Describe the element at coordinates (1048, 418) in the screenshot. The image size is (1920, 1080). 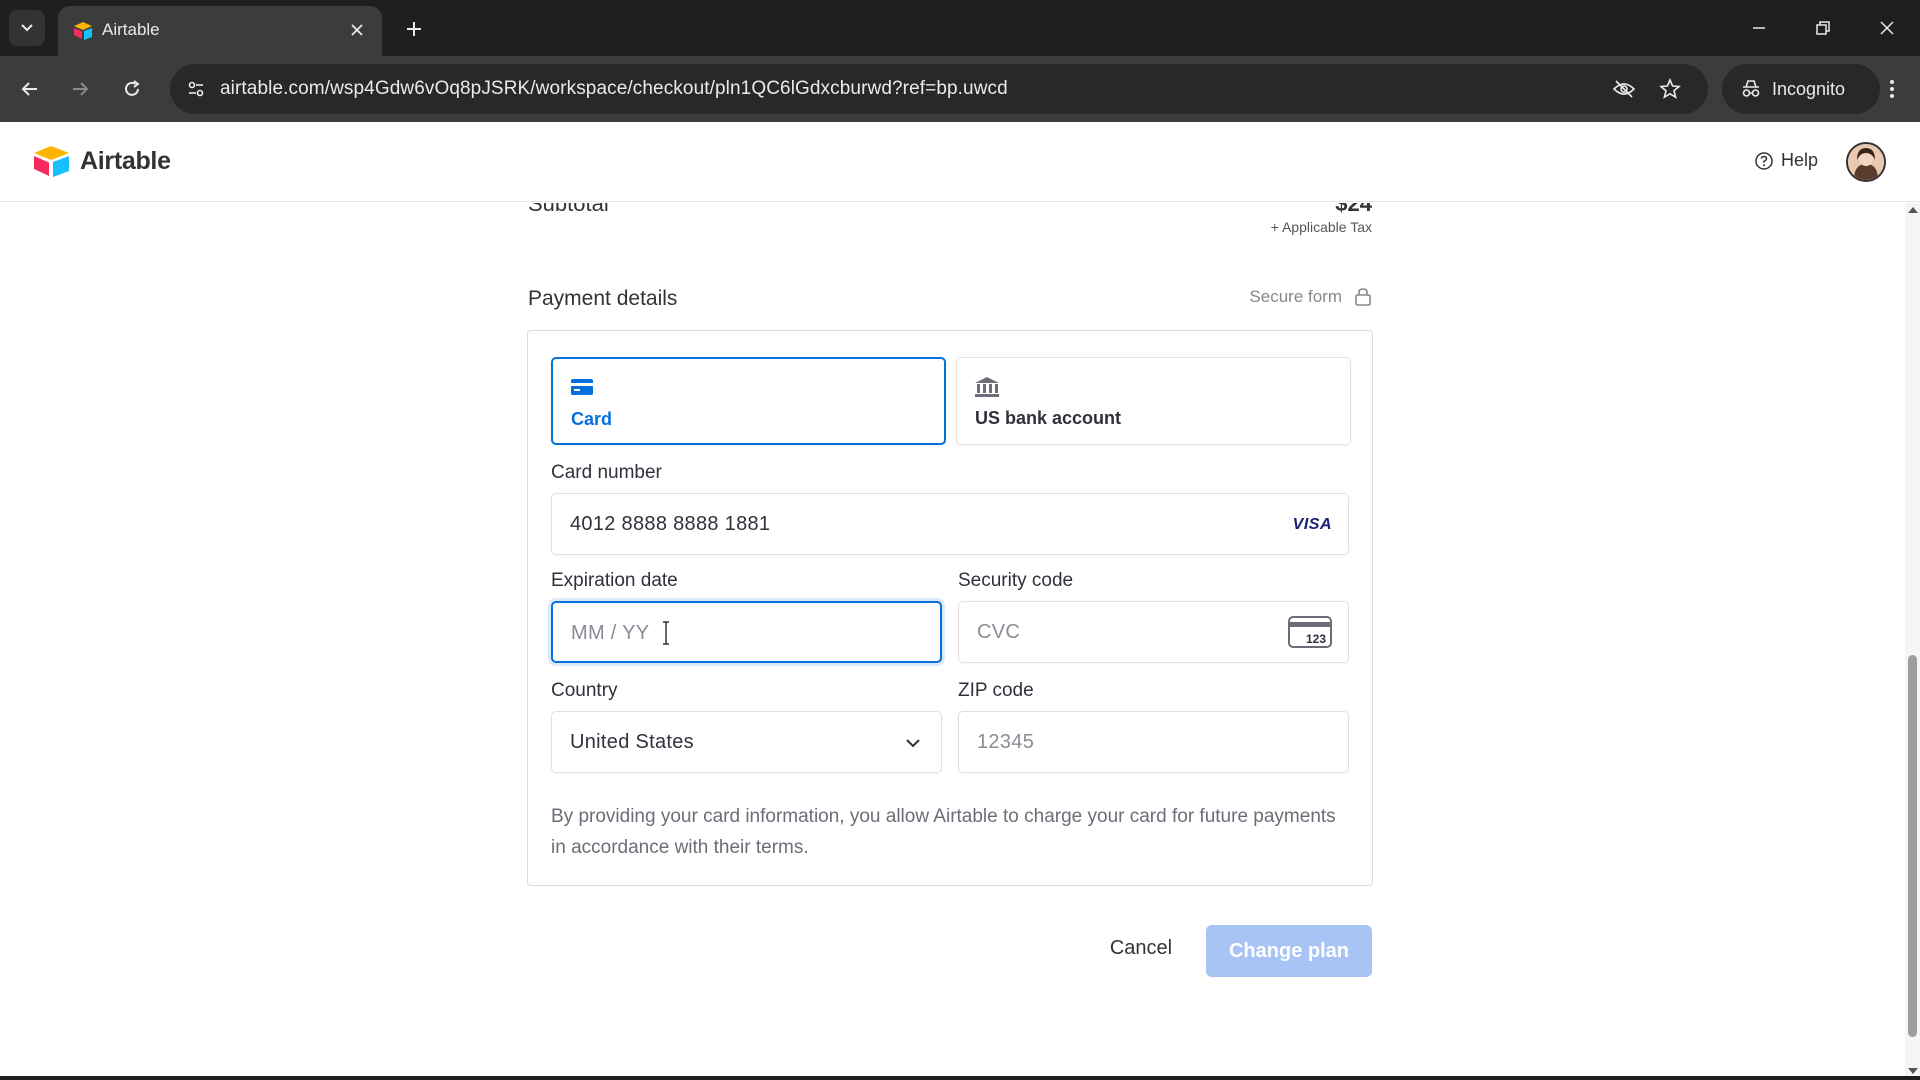
I see `payment-method-bank-label: US bank account` at that location.